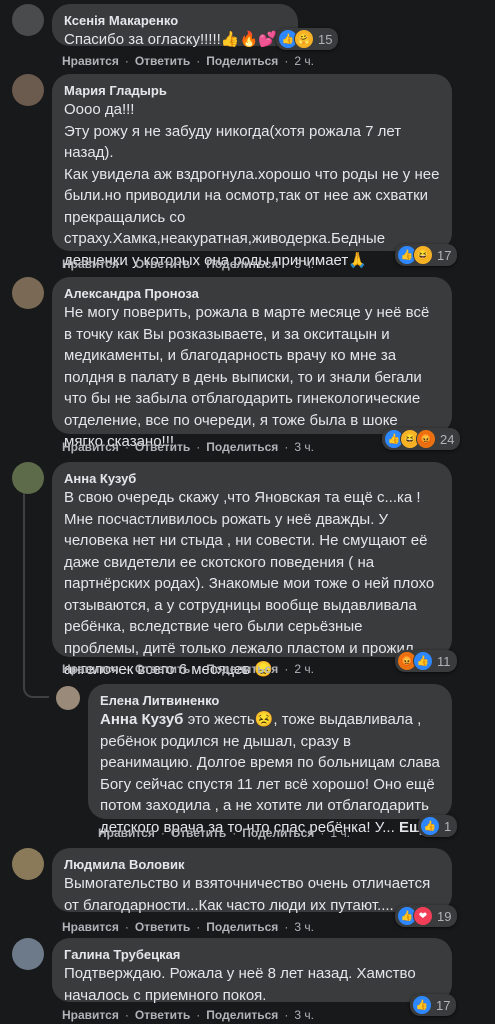  I want to click on care-icon: 🤗, so click(304, 39).